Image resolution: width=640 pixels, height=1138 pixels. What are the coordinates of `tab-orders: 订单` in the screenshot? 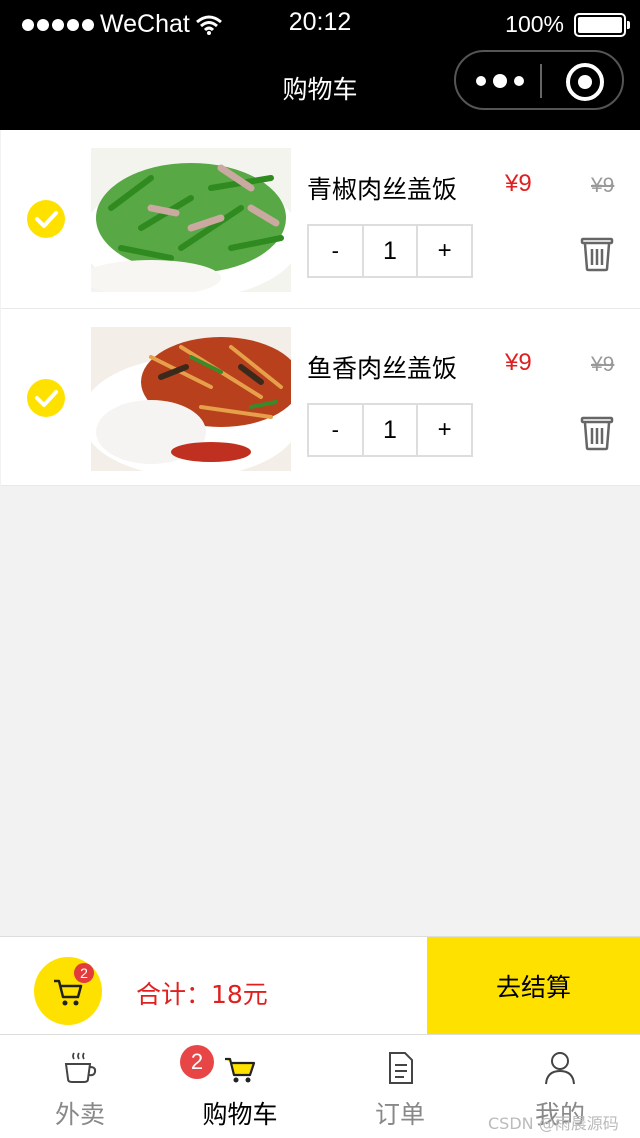 It's located at (400, 1086).